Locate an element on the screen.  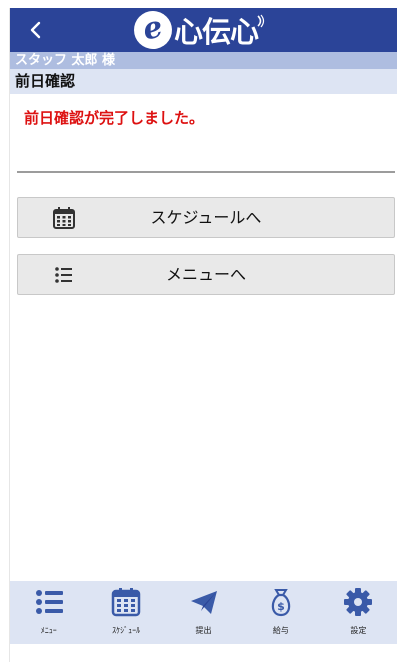
nav-label-settings: 設定 is located at coordinates (358, 630).